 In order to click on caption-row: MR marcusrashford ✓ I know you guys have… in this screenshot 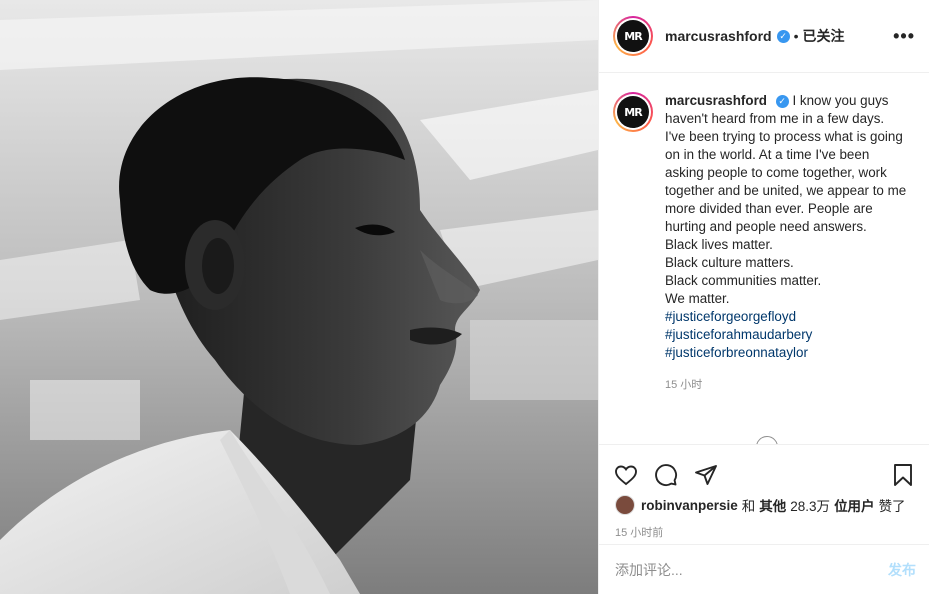, I will do `click(763, 227)`.